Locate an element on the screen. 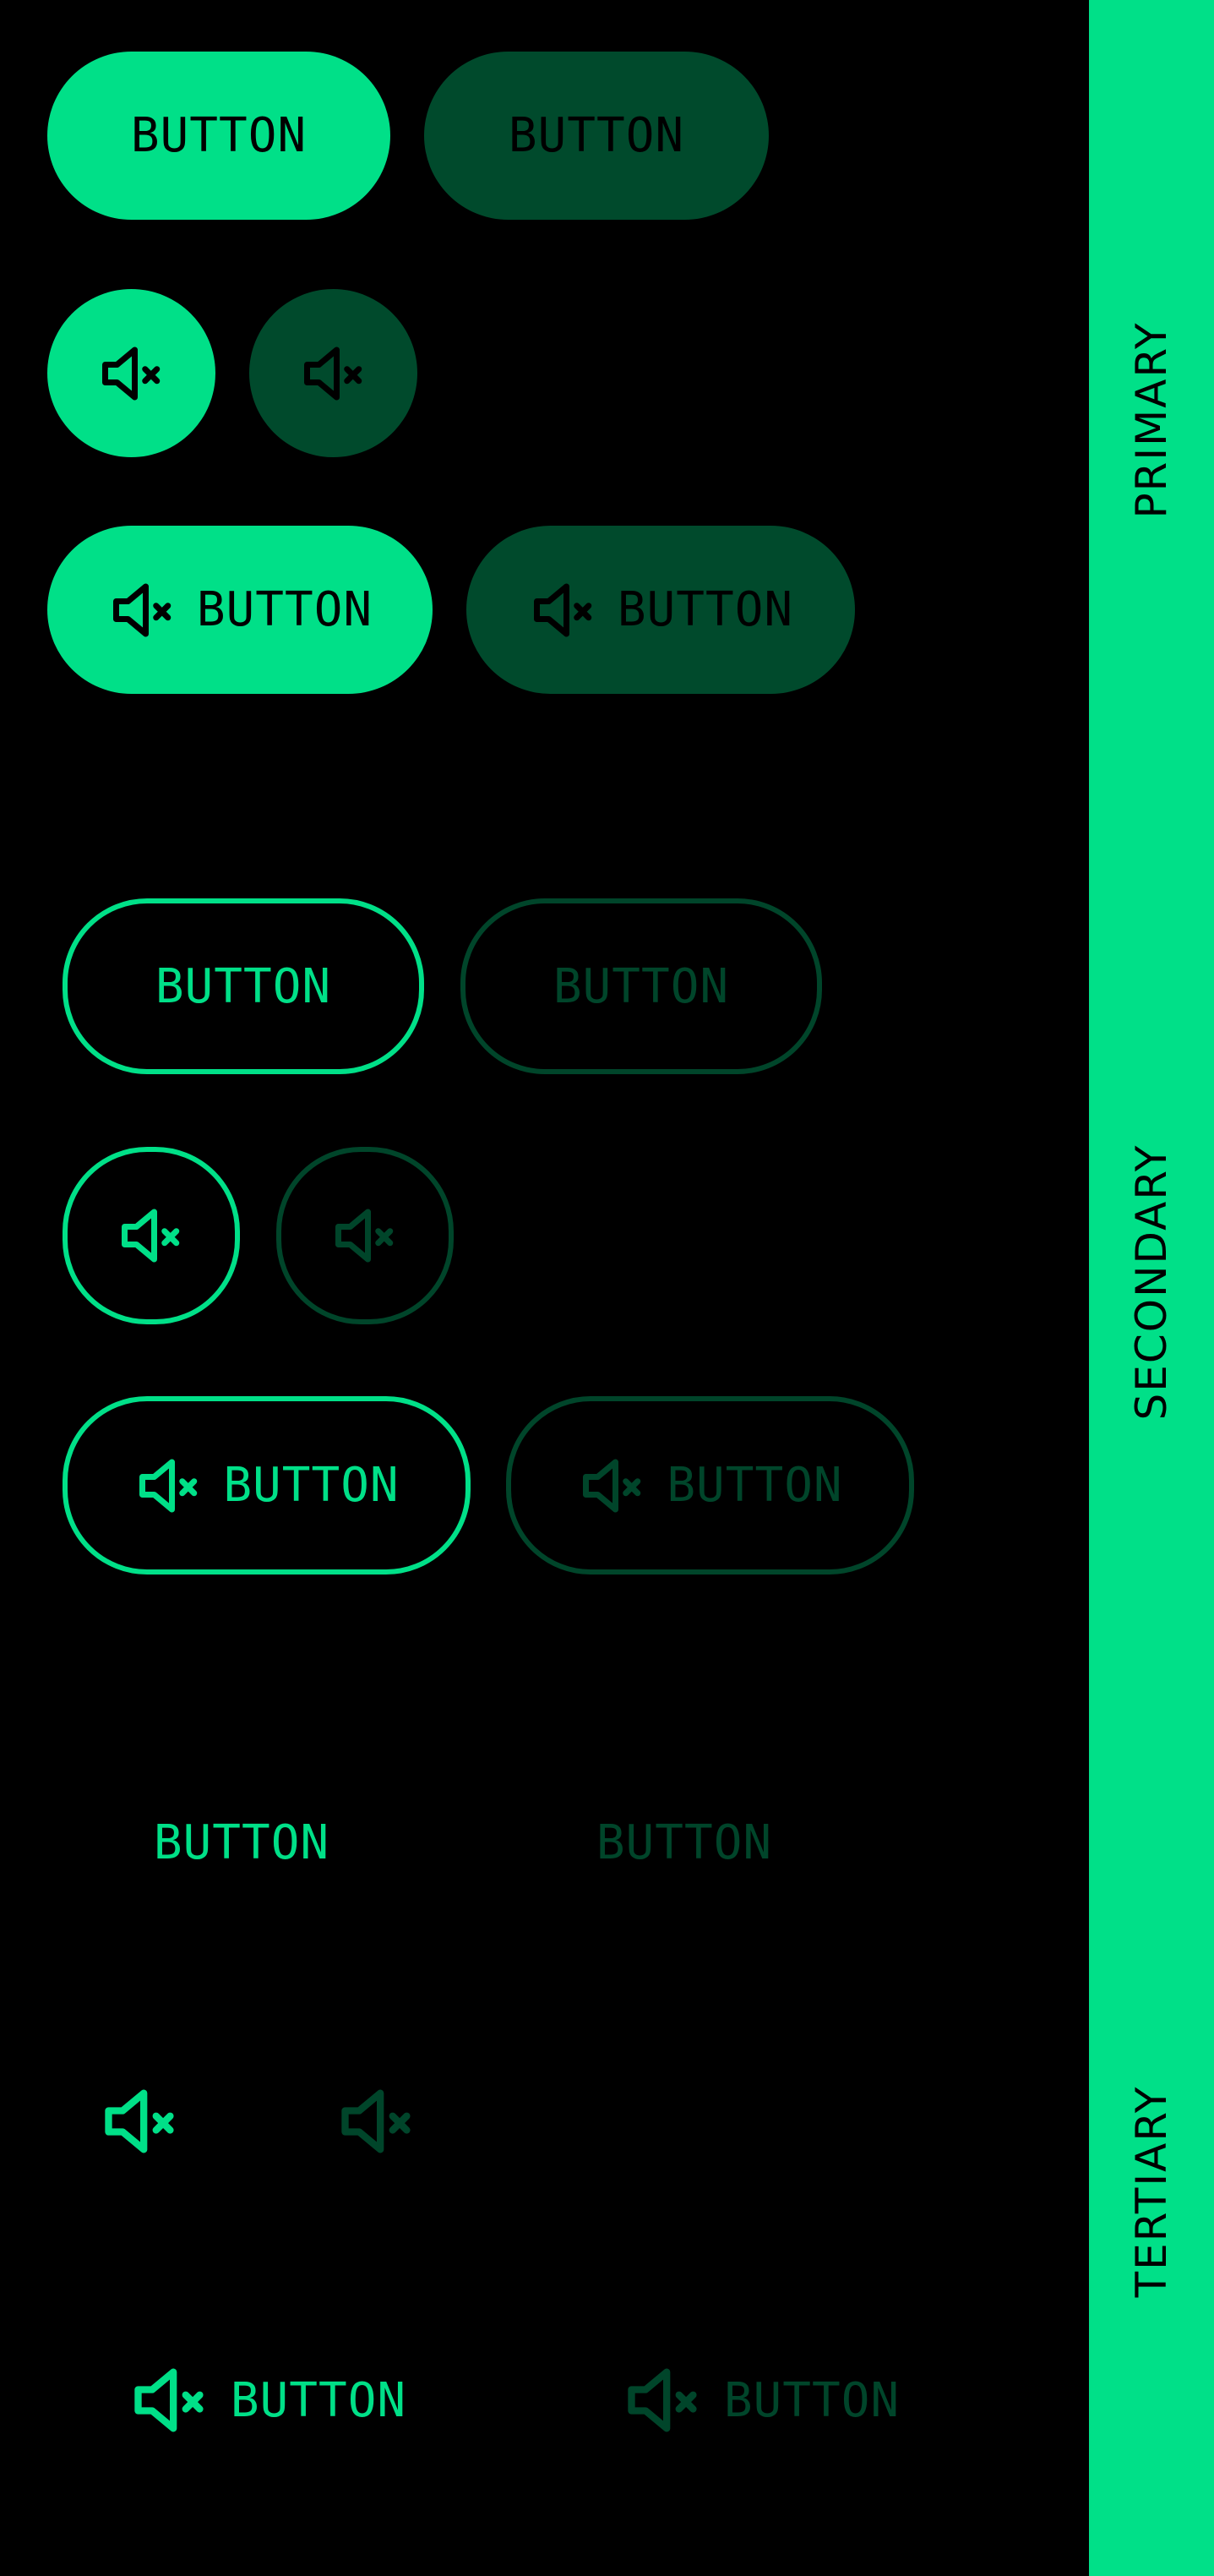 The image size is (1214, 2576). tertiary-icon-text-button-disabled: BUTTON is located at coordinates (760, 2400).